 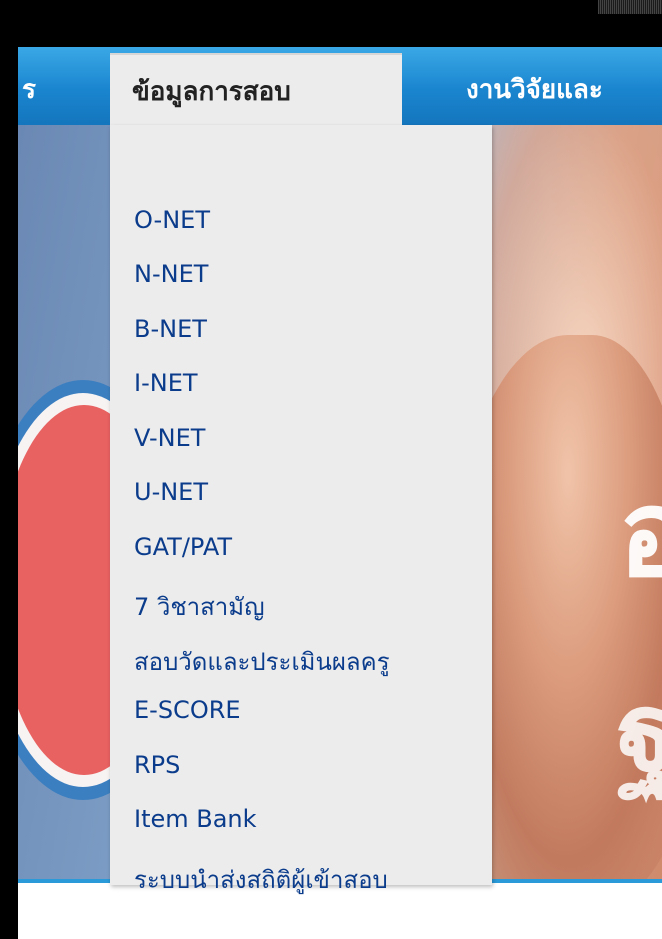 What do you see at coordinates (169, 438) in the screenshot?
I see `menu-item-vnet: V-NET` at bounding box center [169, 438].